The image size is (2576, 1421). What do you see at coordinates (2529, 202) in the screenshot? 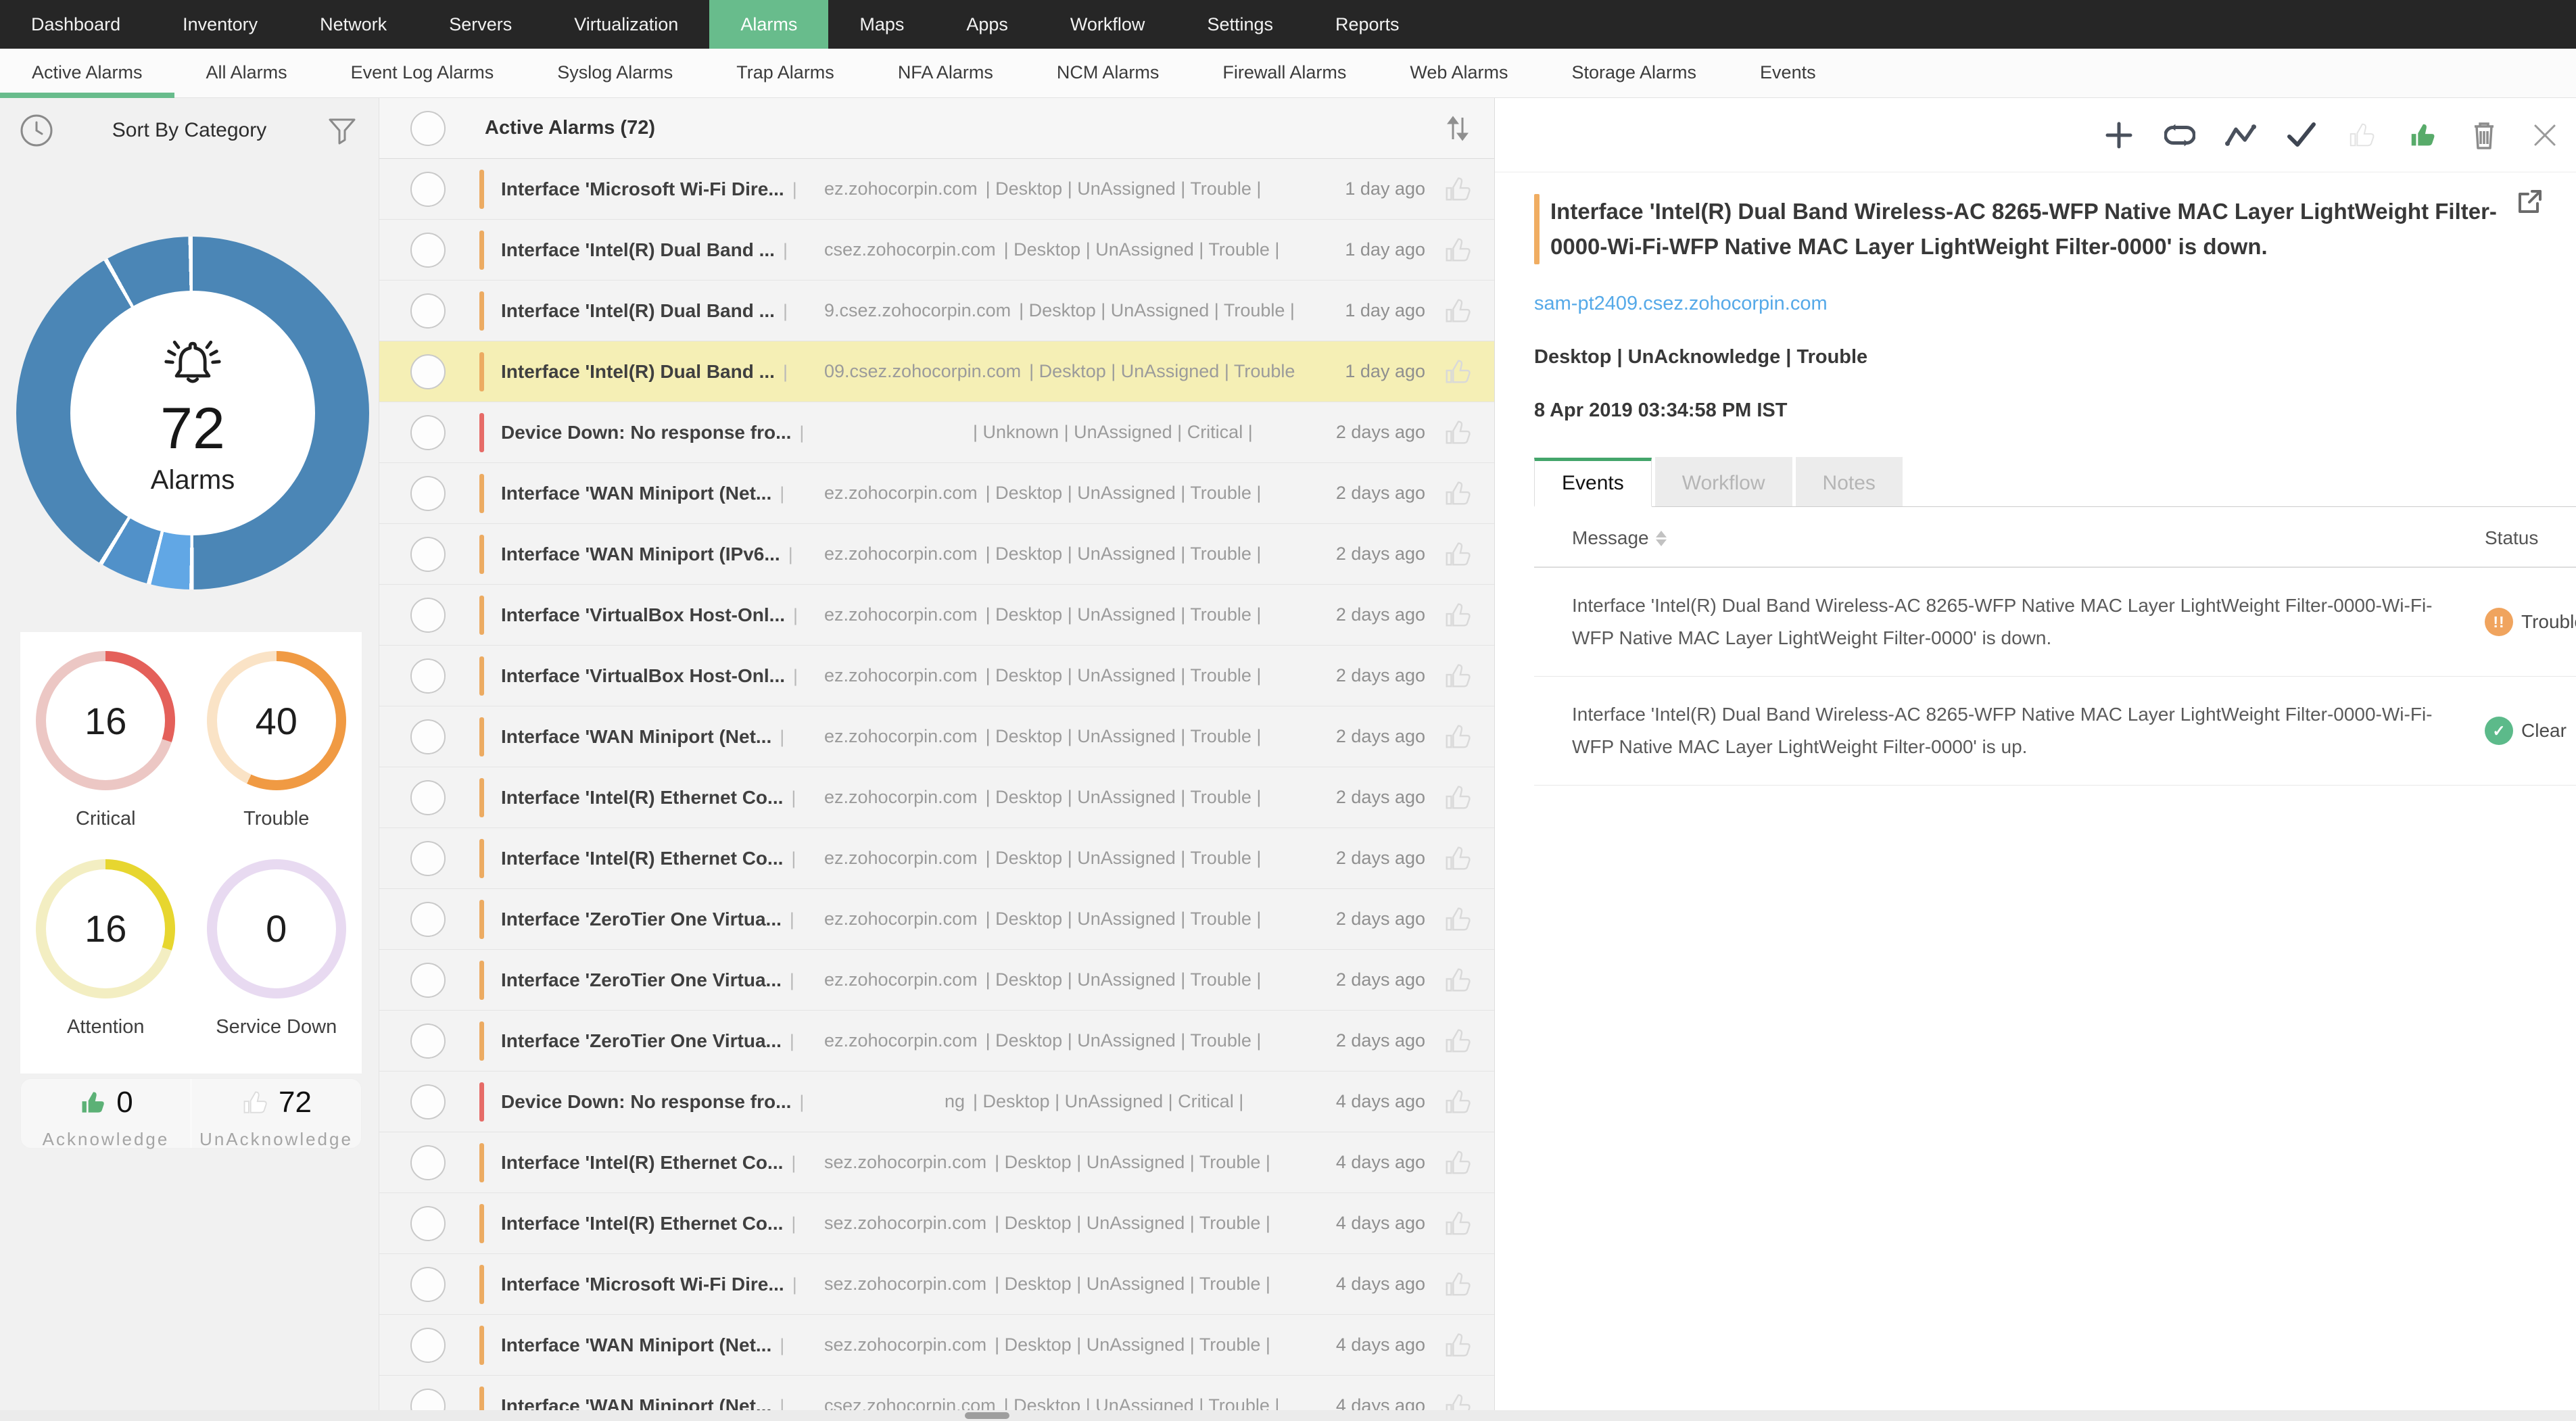
I see `open-external-icon` at bounding box center [2529, 202].